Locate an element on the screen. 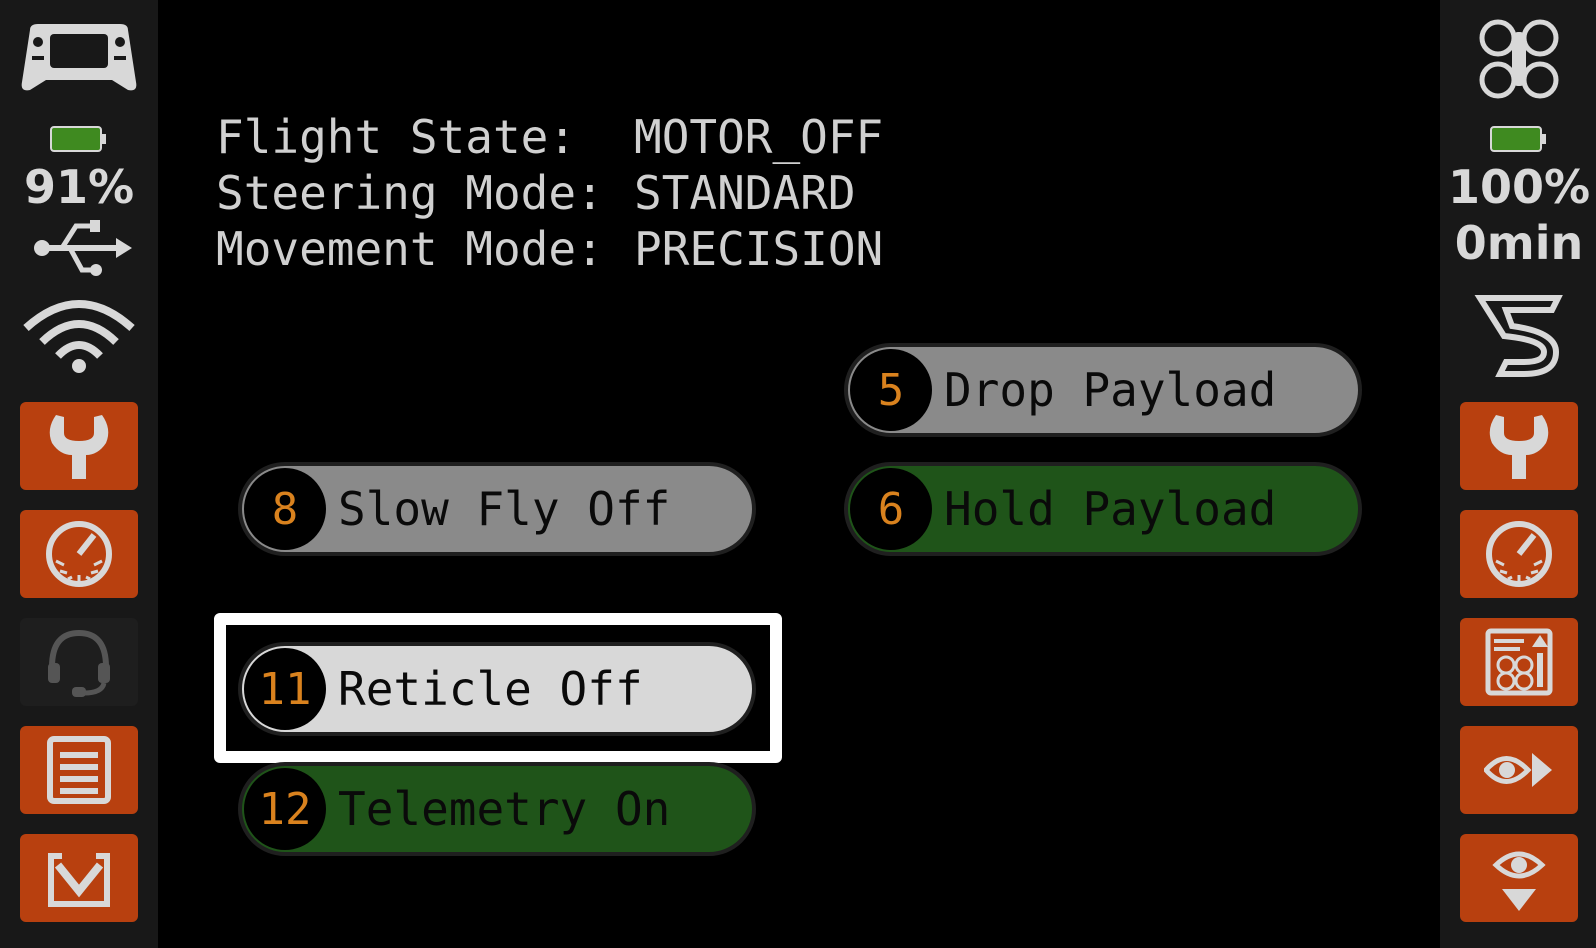  left-sidebar: 91% is located at coordinates (79, 474).